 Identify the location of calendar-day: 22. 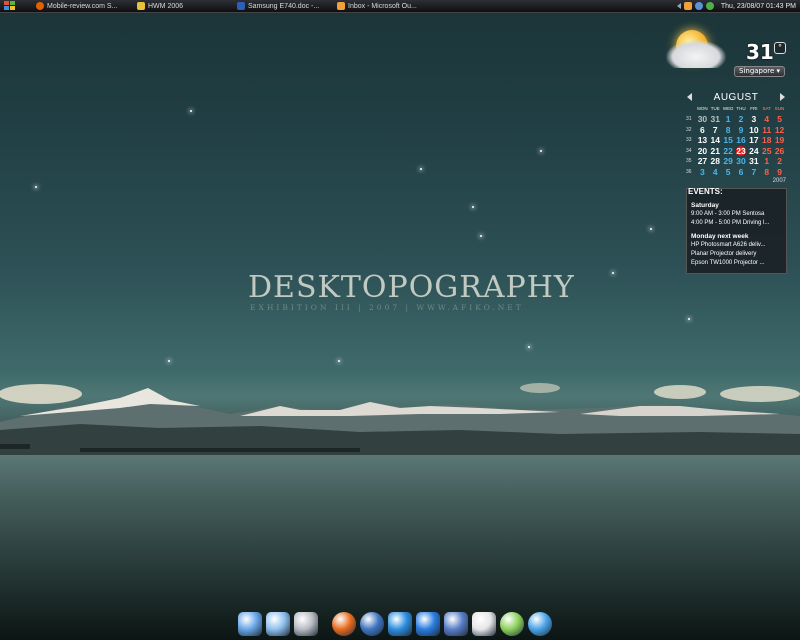
(728, 151).